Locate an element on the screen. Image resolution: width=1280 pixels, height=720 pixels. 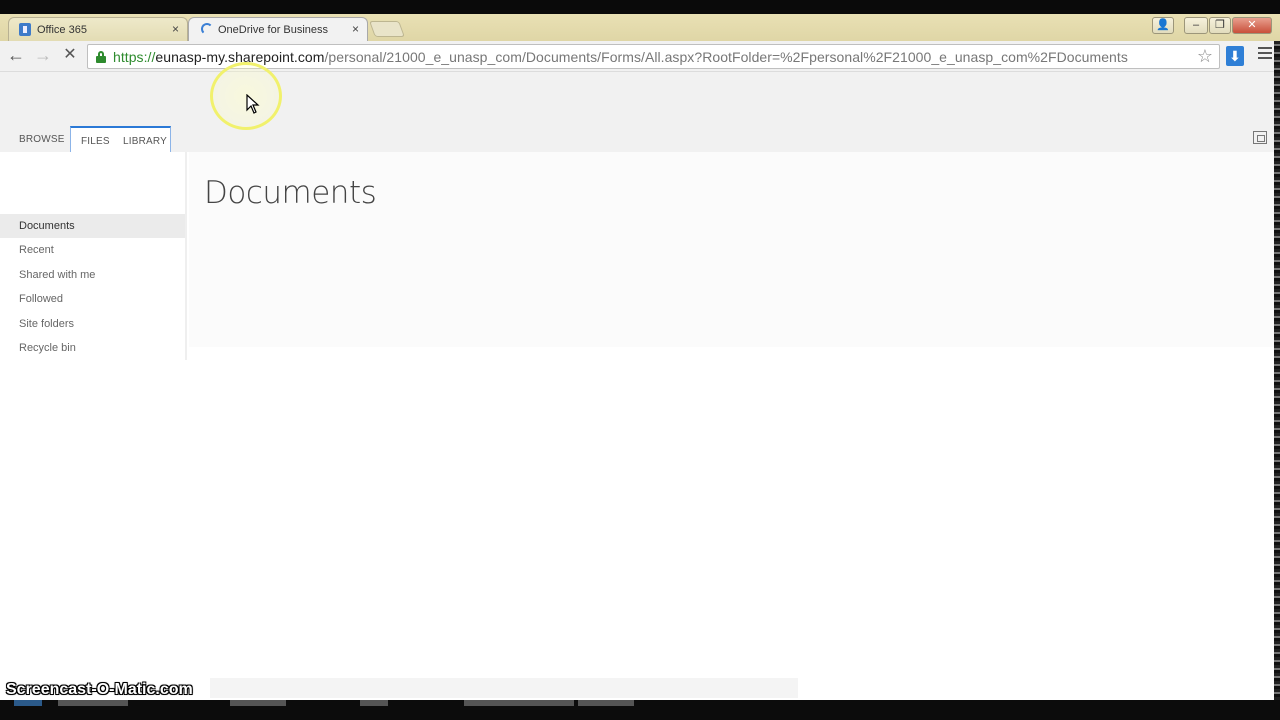
user-icon: 👤 is located at coordinates (1163, 25).